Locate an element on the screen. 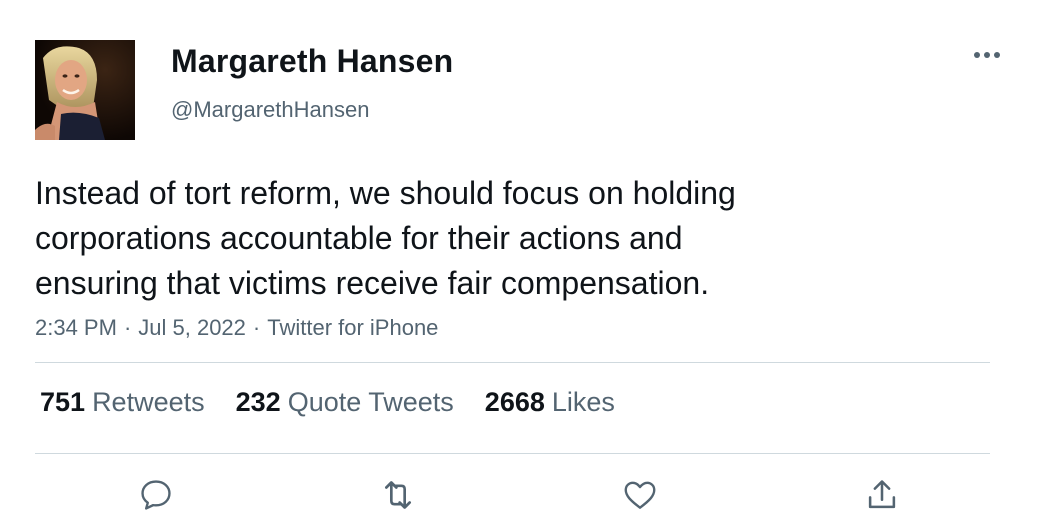 The width and height of the screenshot is (1050, 525). quote-tweets-label: Quote Tweets is located at coordinates (370, 402).